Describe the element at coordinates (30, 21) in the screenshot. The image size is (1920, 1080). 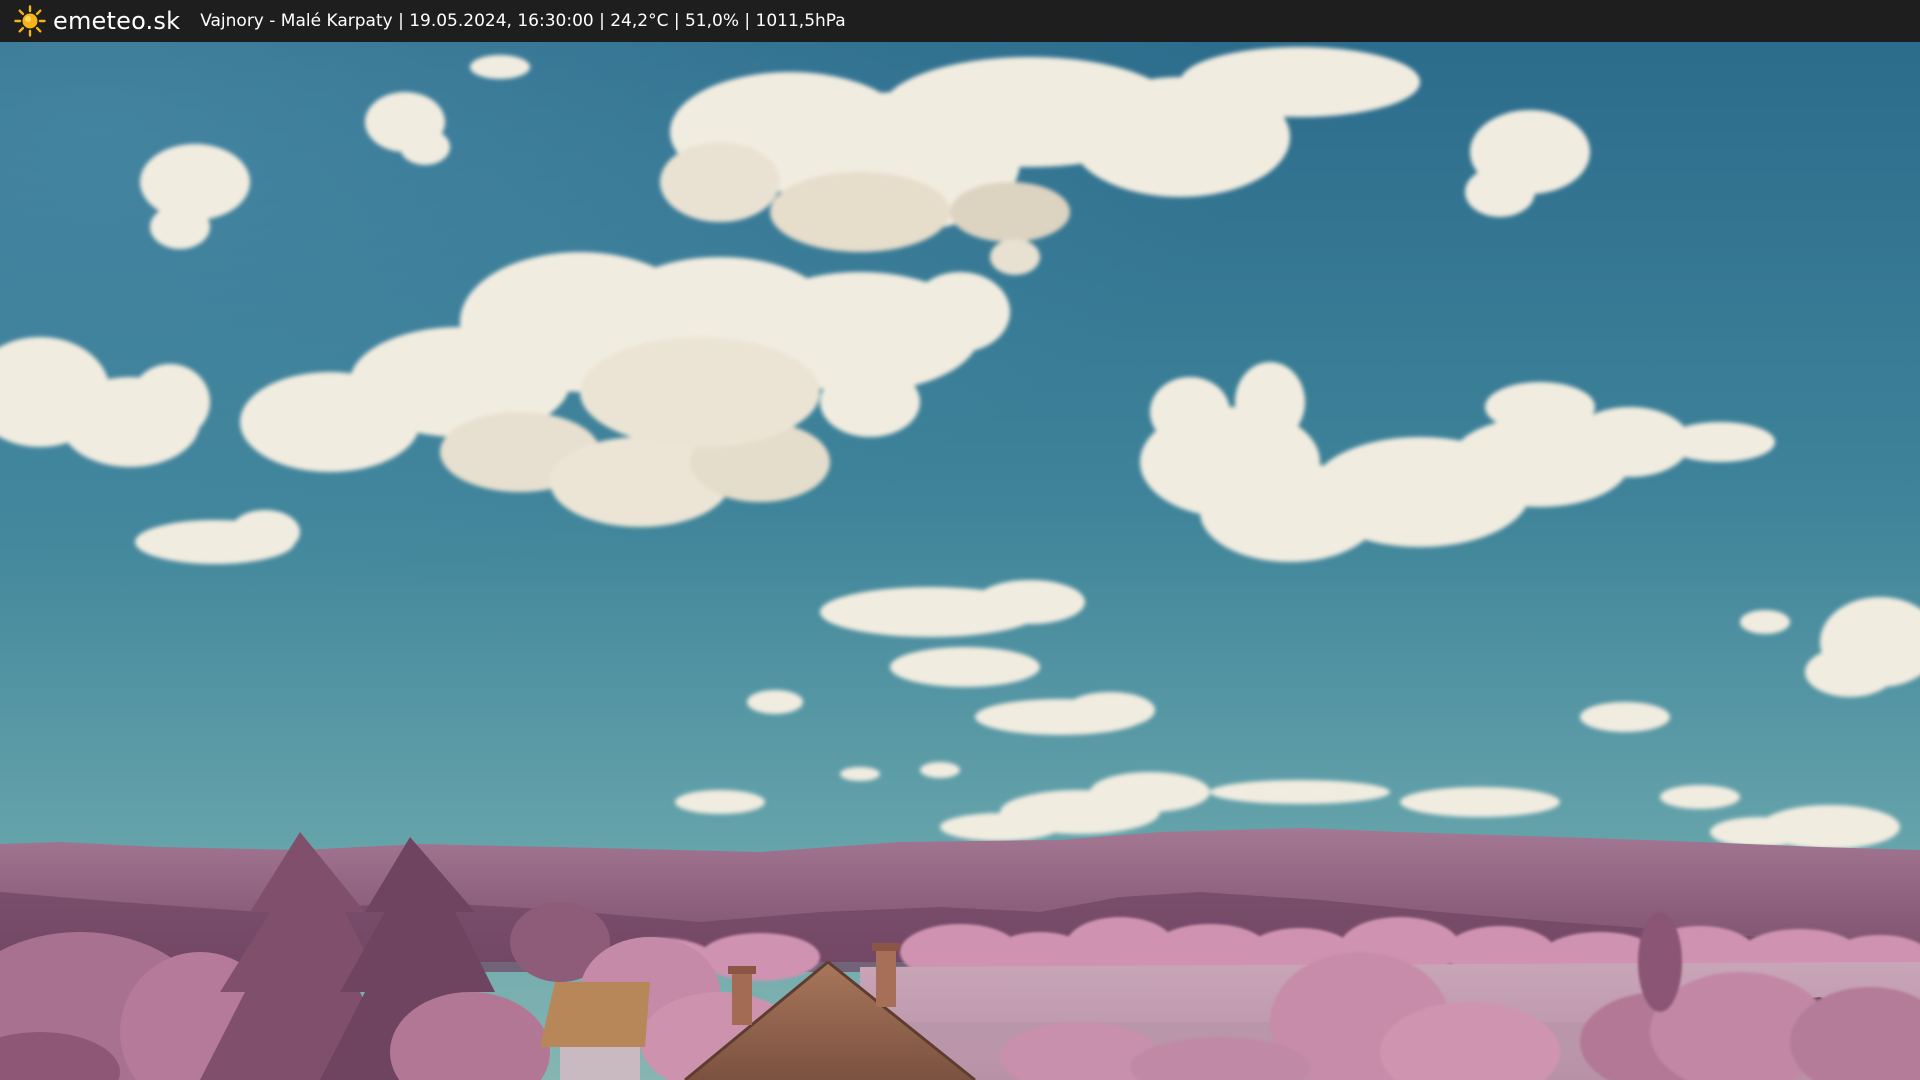
I see `sun-icon` at that location.